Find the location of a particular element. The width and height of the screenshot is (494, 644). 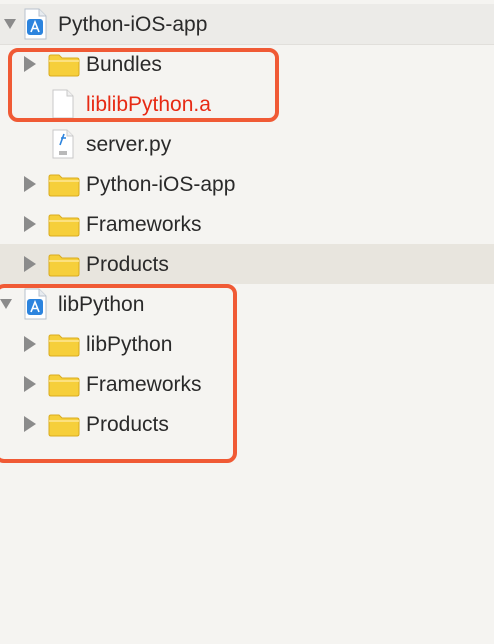

folder-label: libPython is located at coordinates (129, 344).